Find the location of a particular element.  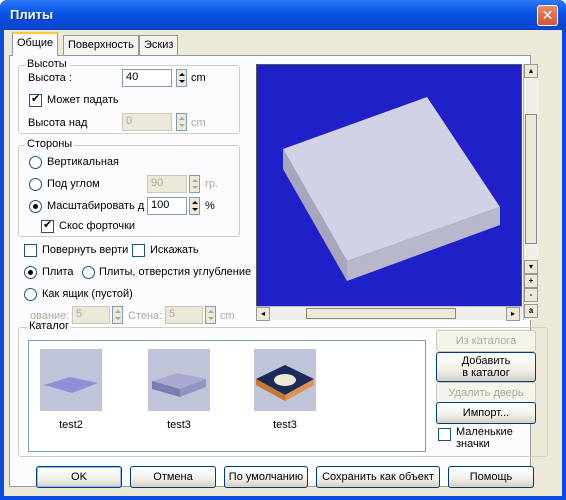

window-title: Плиты is located at coordinates (32, 14).